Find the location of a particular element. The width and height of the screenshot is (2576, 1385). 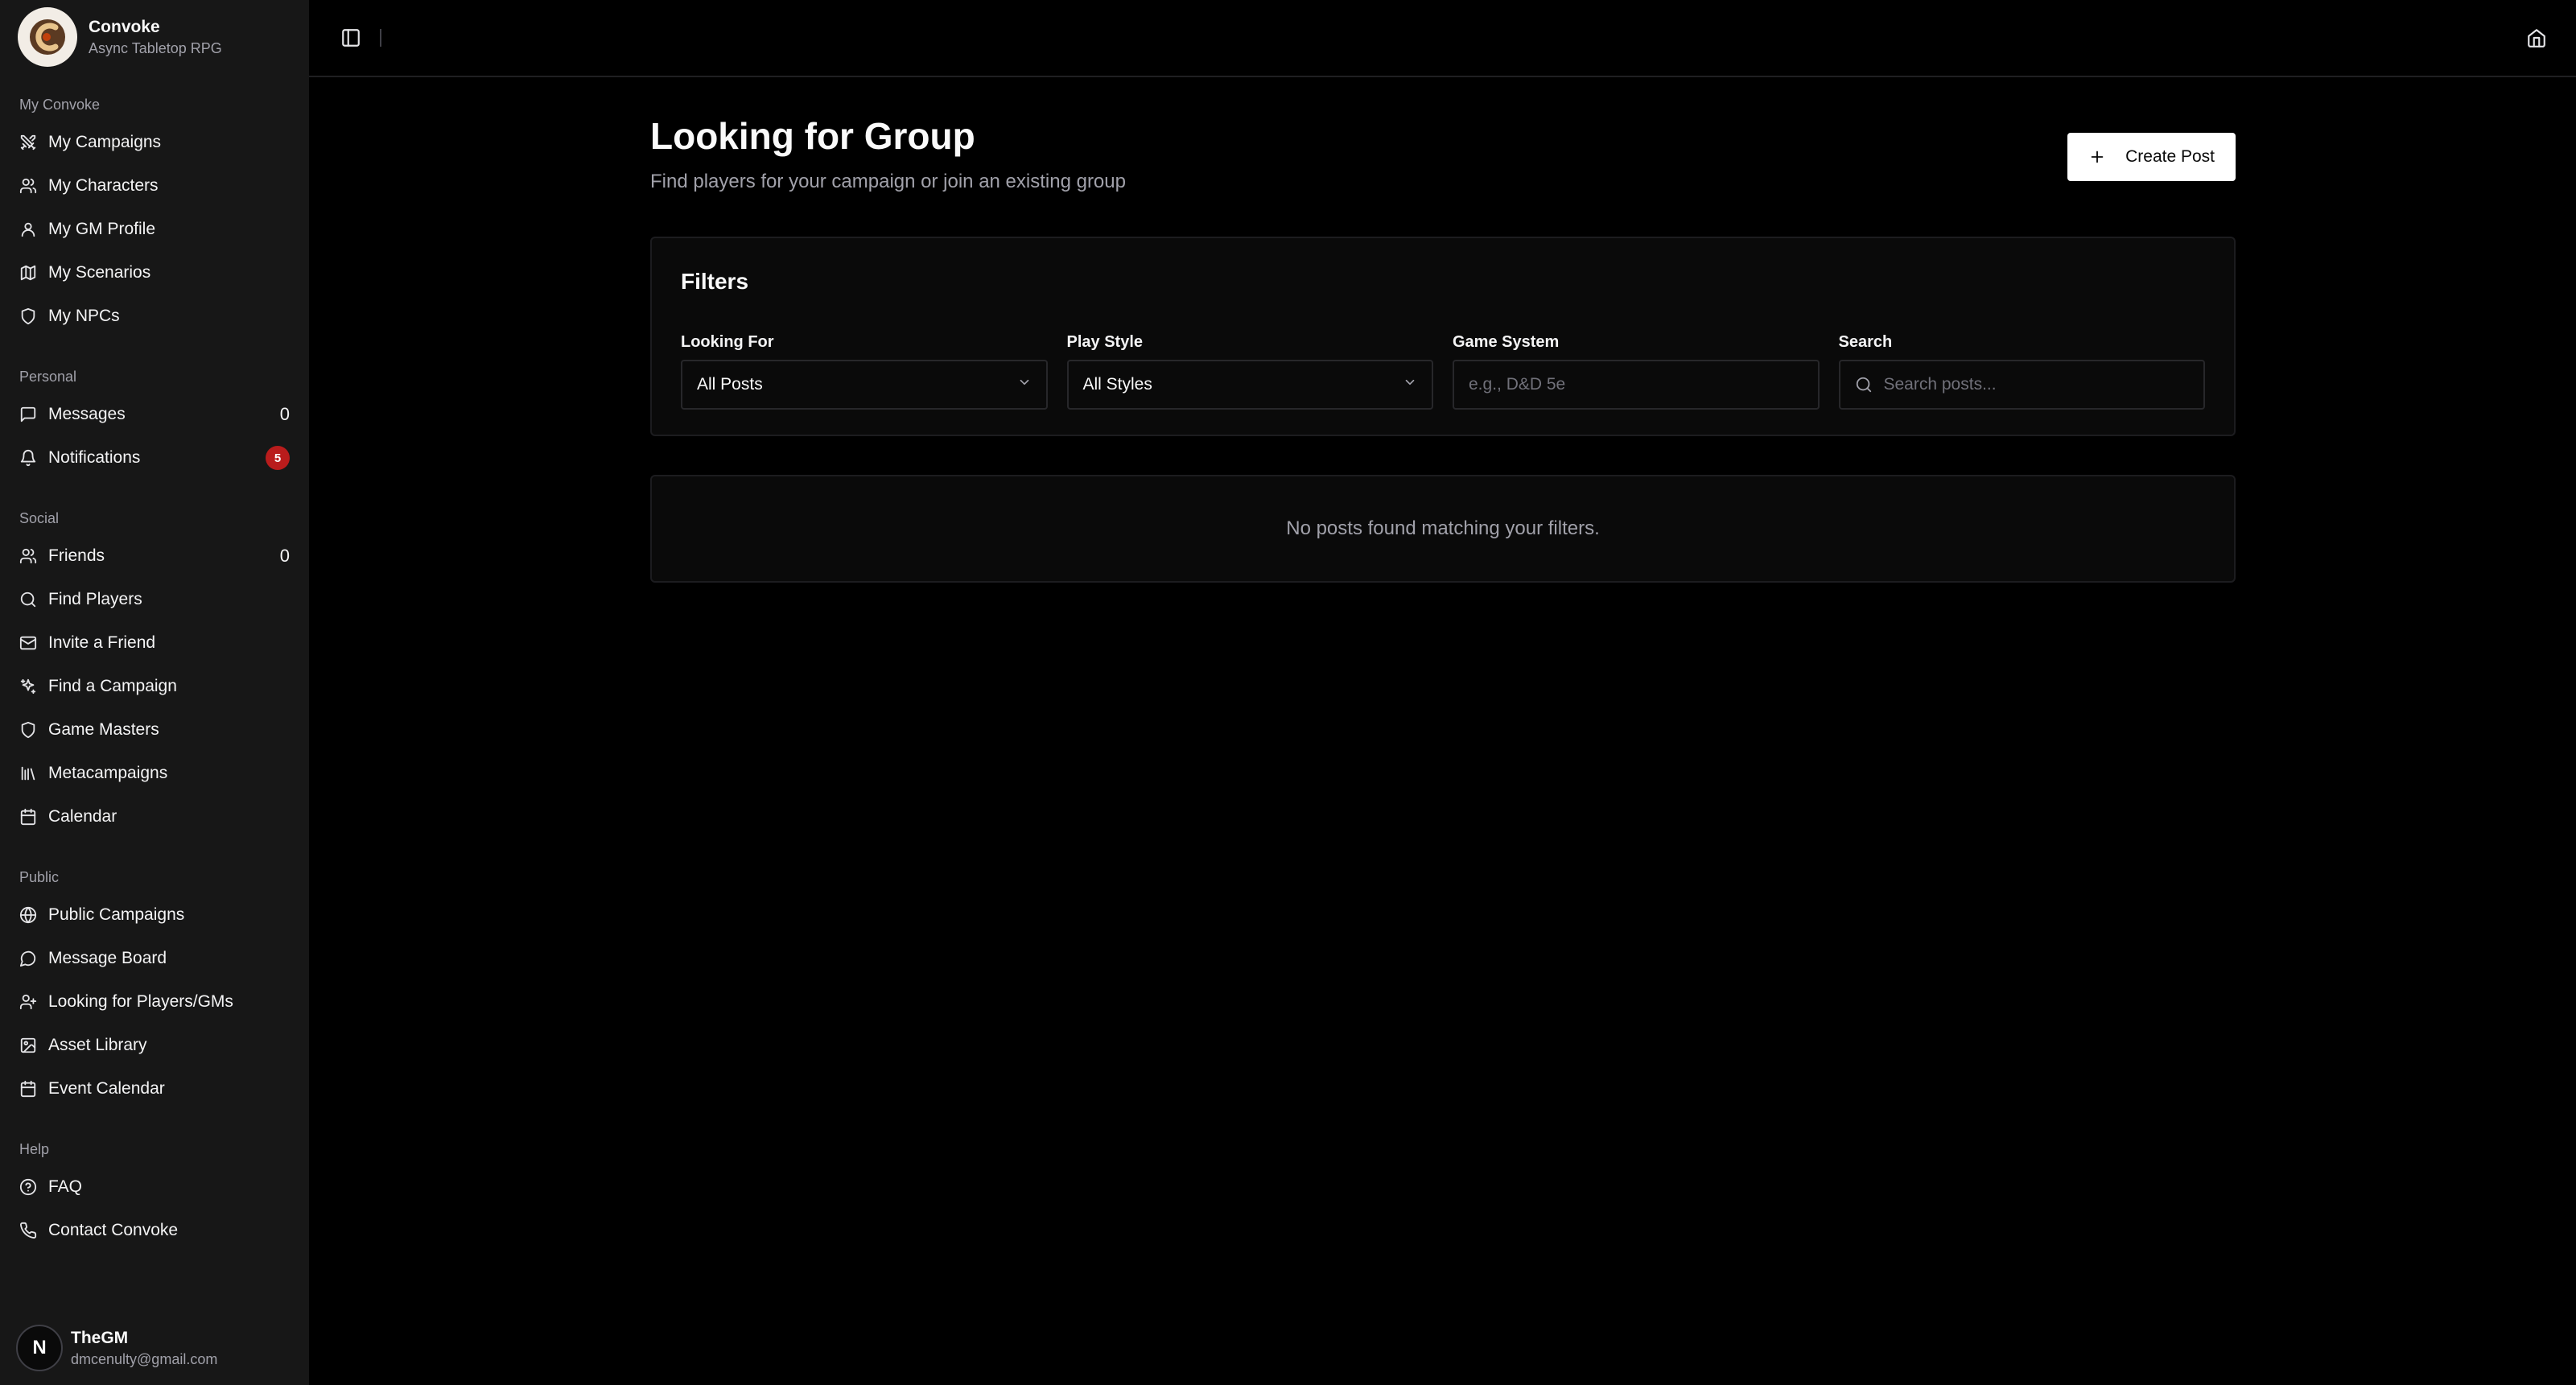

sidebar-item-game-masters: Game Masters is located at coordinates (154, 730).